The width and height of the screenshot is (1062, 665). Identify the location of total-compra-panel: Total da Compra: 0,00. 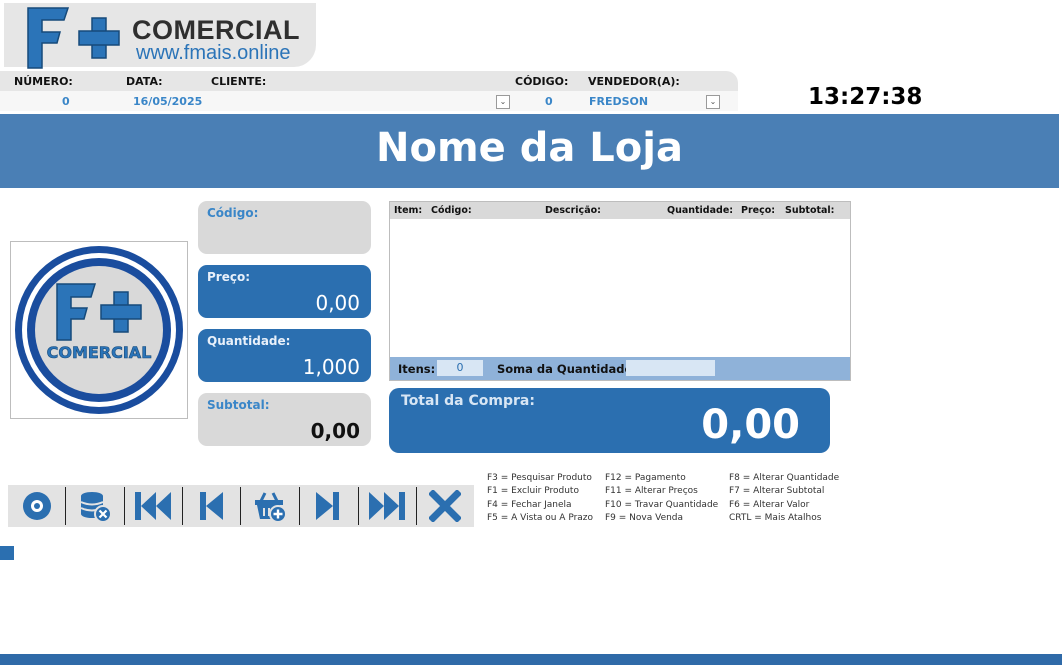
(609, 420).